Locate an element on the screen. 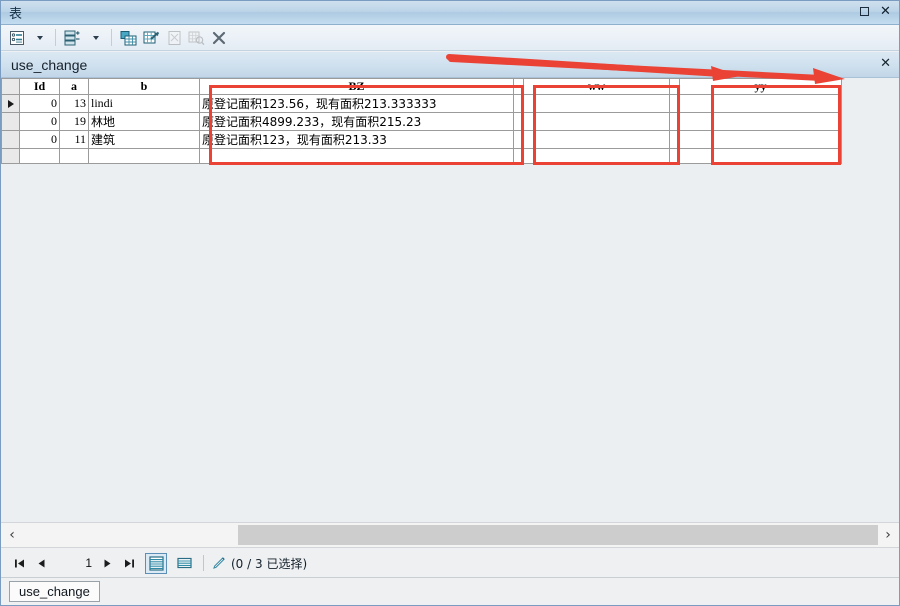 The height and width of the screenshot is (606, 900). table-row: 0 11 建筑 原登记面积123，现有面积213.33 is located at coordinates (421, 139).